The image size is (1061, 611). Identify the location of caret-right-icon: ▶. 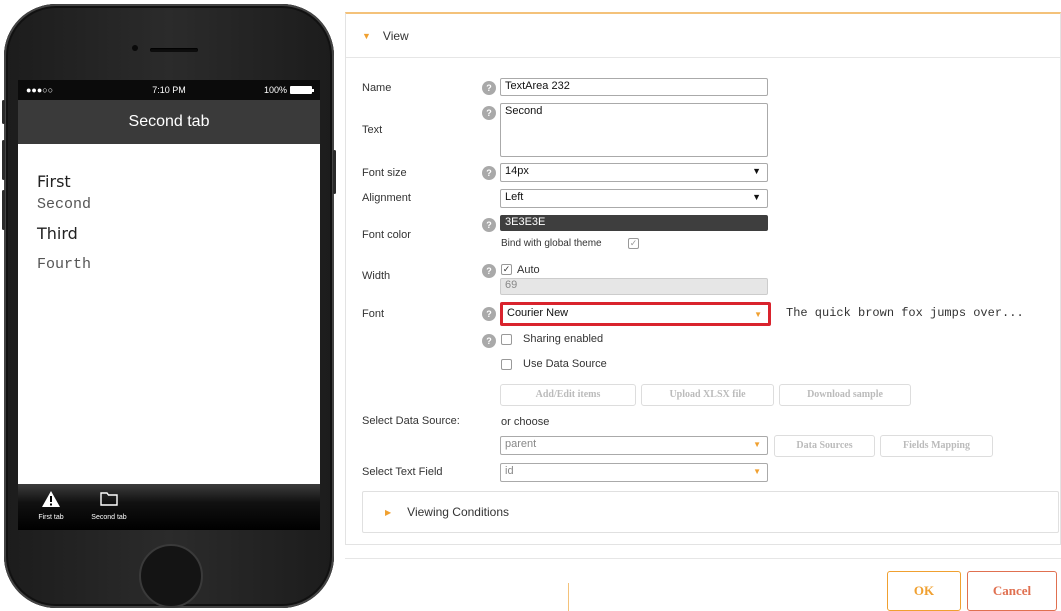
(388, 512).